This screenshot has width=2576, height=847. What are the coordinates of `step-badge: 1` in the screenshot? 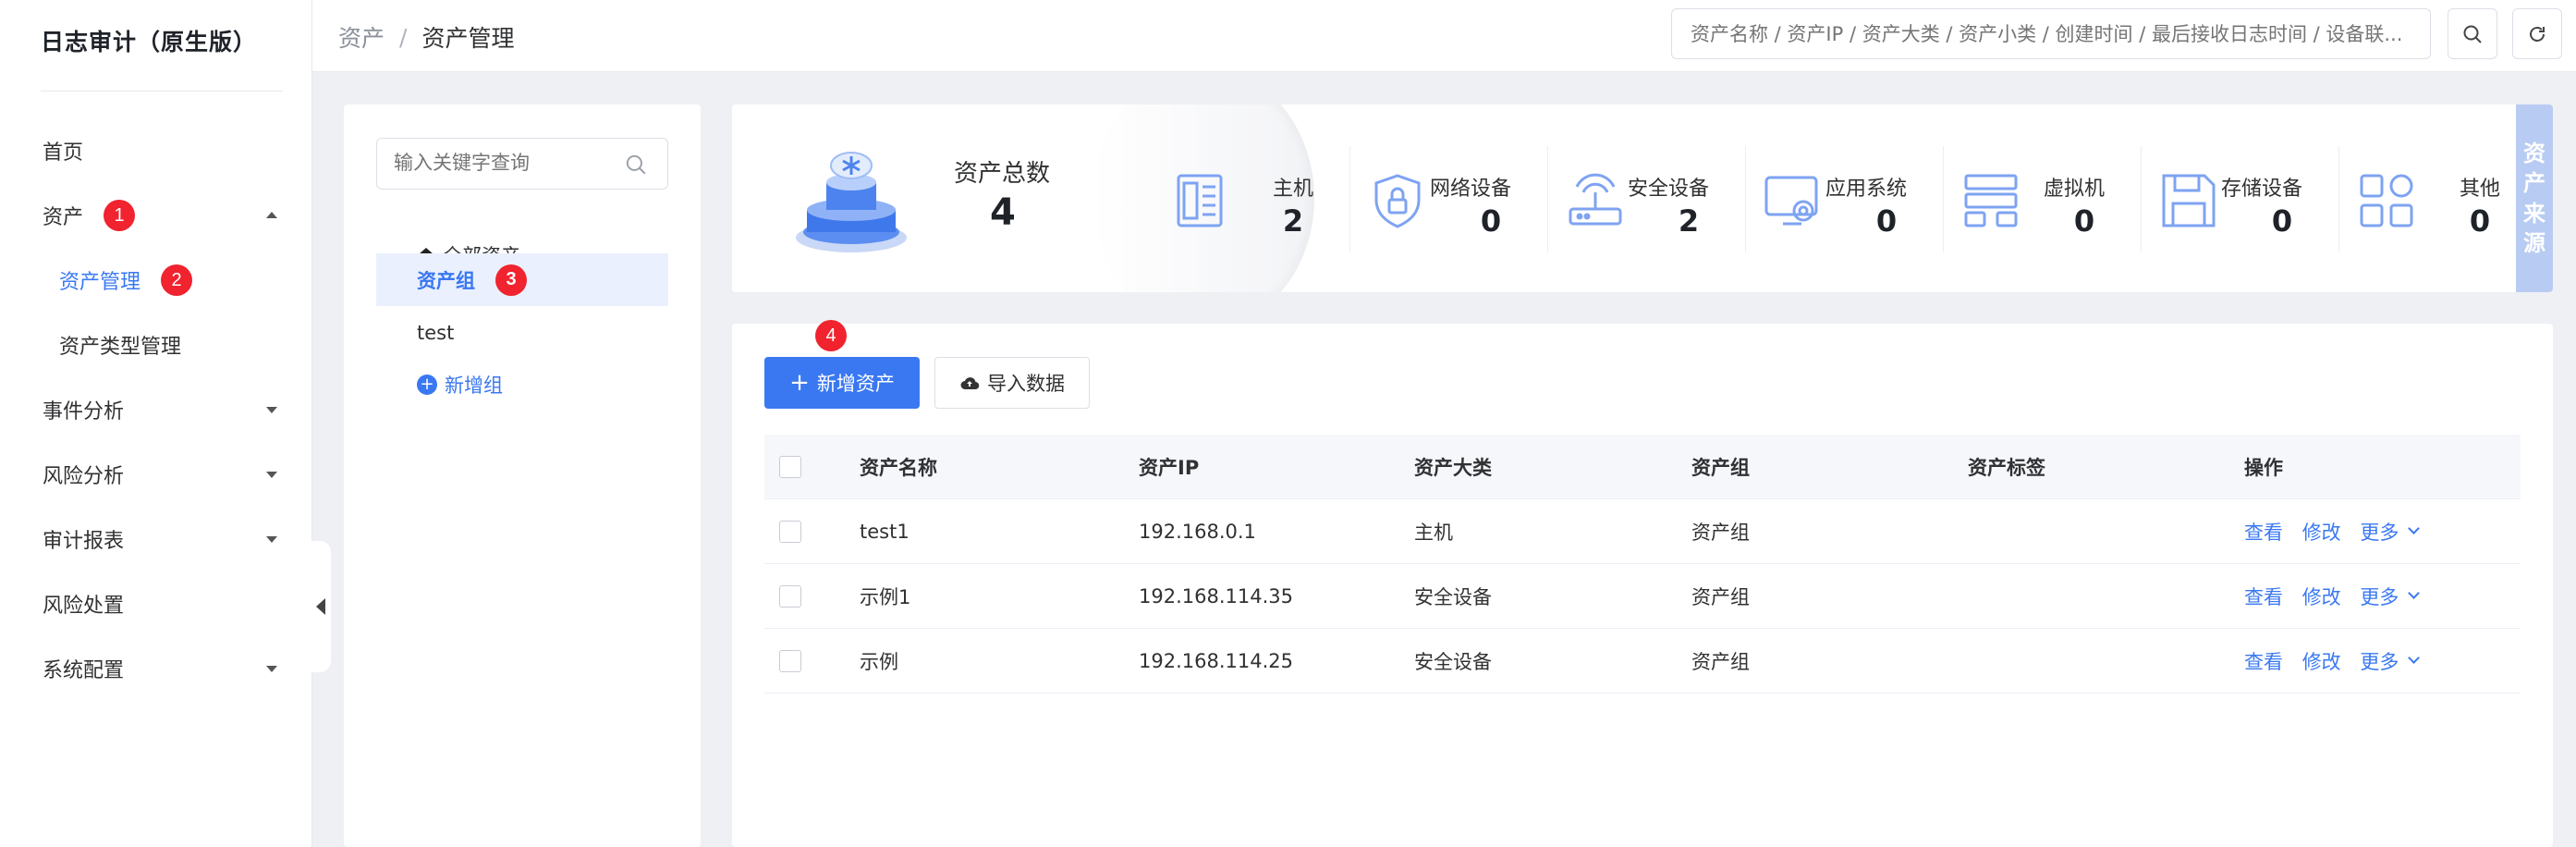 It's located at (120, 215).